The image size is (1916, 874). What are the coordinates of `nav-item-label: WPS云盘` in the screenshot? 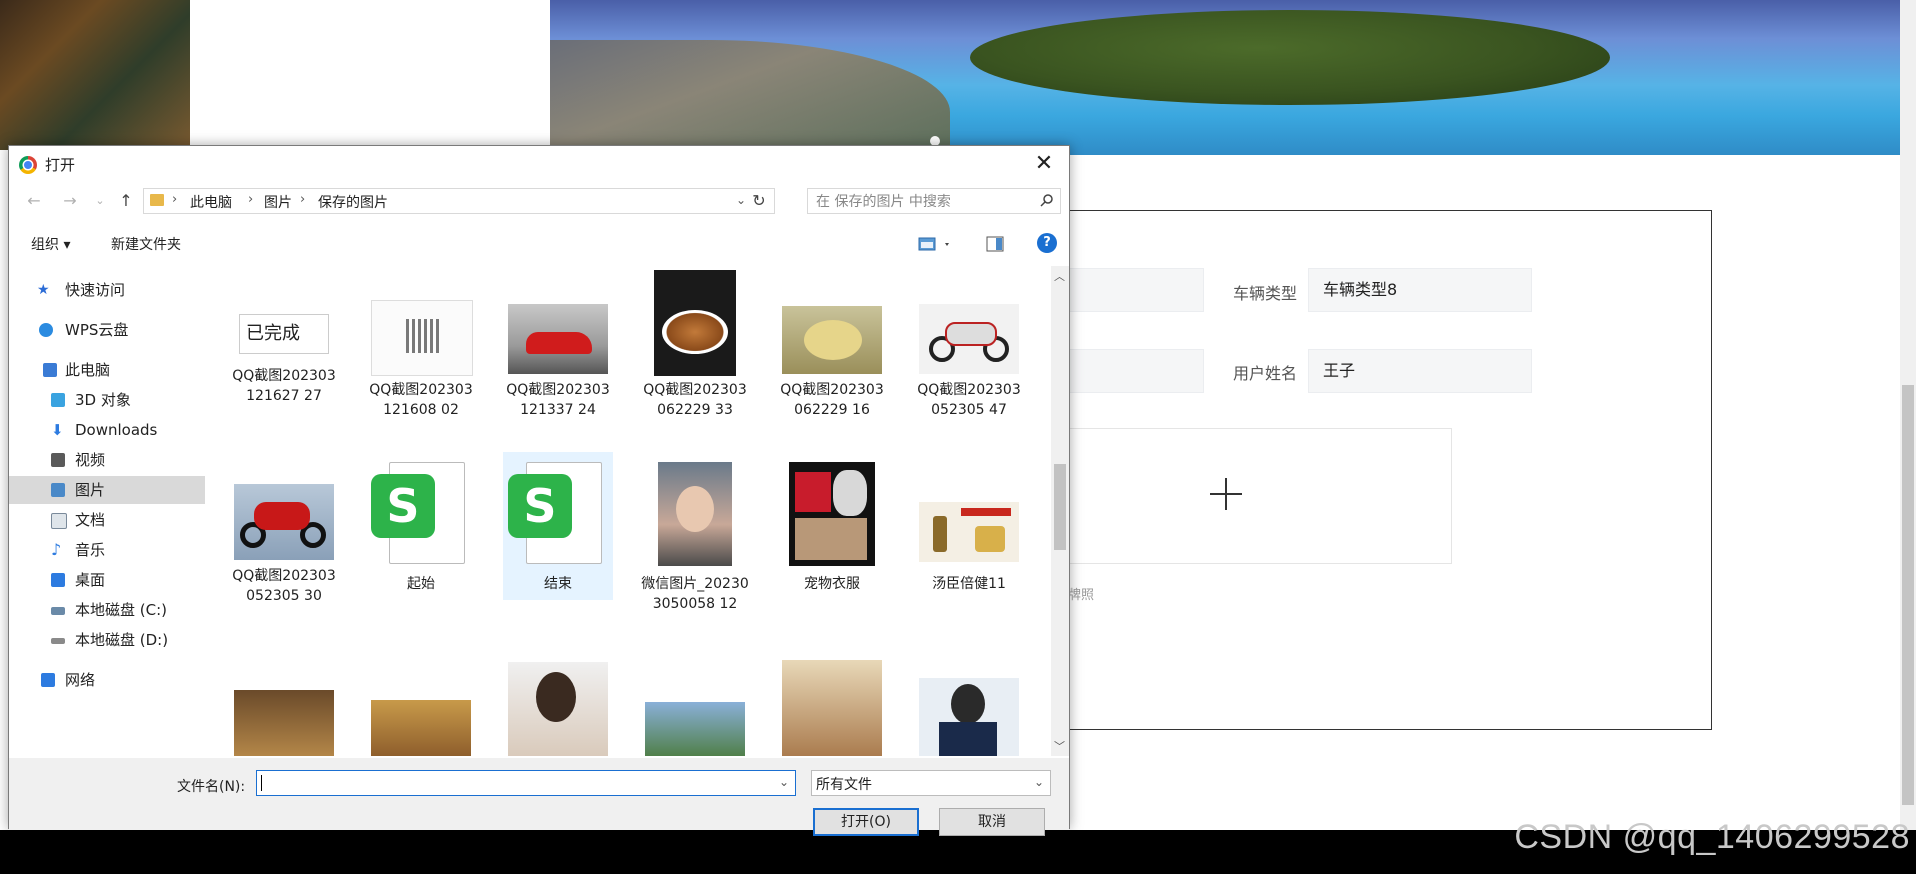 It's located at (97, 330).